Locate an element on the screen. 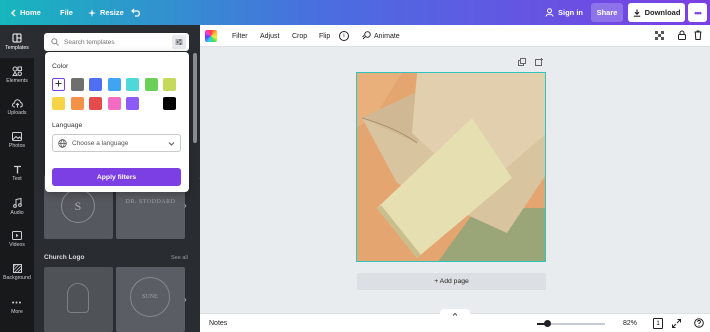 The image size is (710, 332). share-button: Share is located at coordinates (607, 12).